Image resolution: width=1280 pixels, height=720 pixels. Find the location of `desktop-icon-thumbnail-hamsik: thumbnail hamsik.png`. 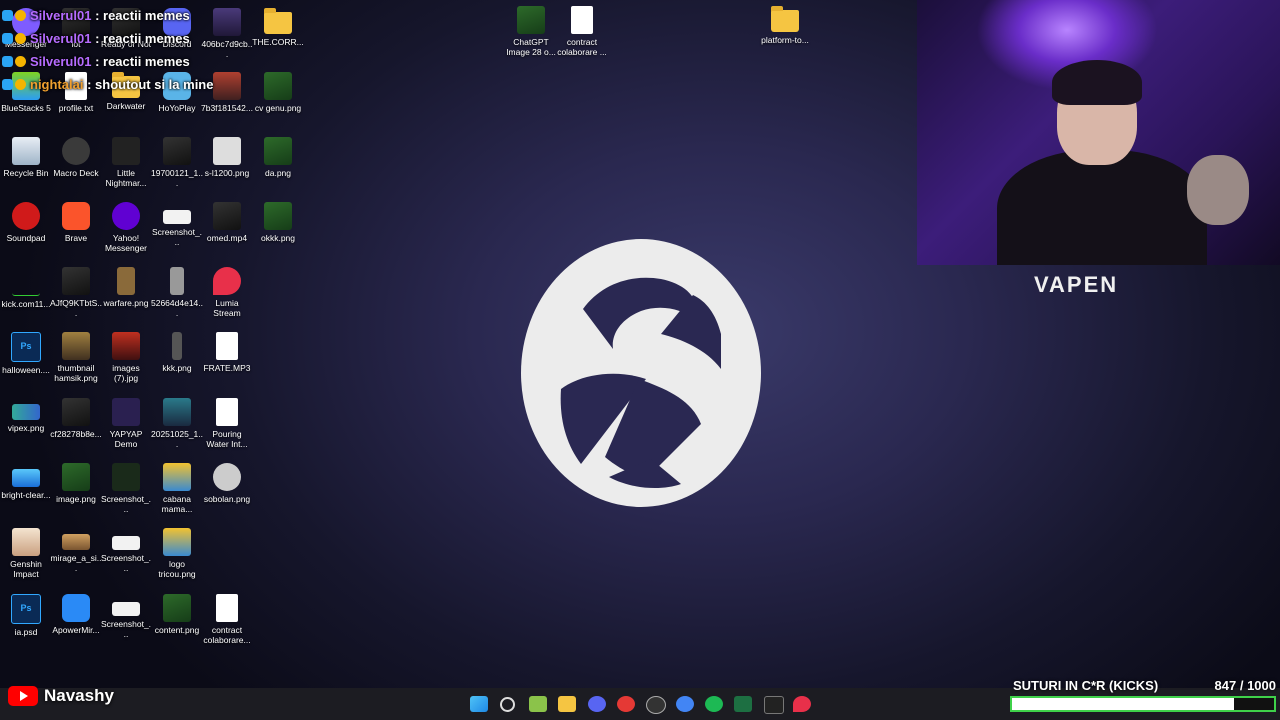

desktop-icon-thumbnail-hamsik: thumbnail hamsik.png is located at coordinates (76, 357).